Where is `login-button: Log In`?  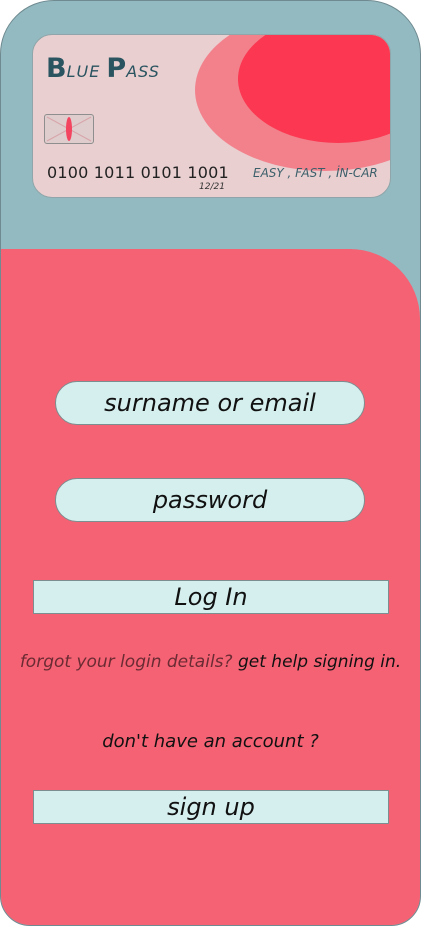
login-button: Log In is located at coordinates (211, 597).